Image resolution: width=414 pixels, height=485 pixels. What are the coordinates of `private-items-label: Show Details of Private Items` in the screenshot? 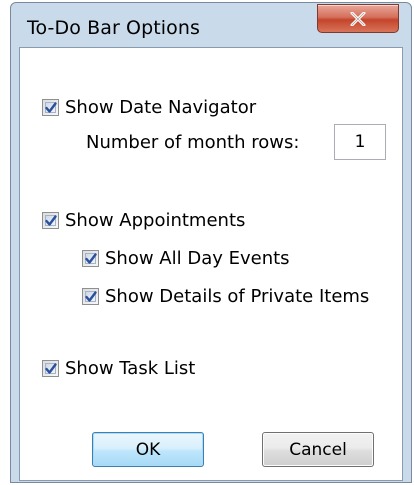 It's located at (237, 296).